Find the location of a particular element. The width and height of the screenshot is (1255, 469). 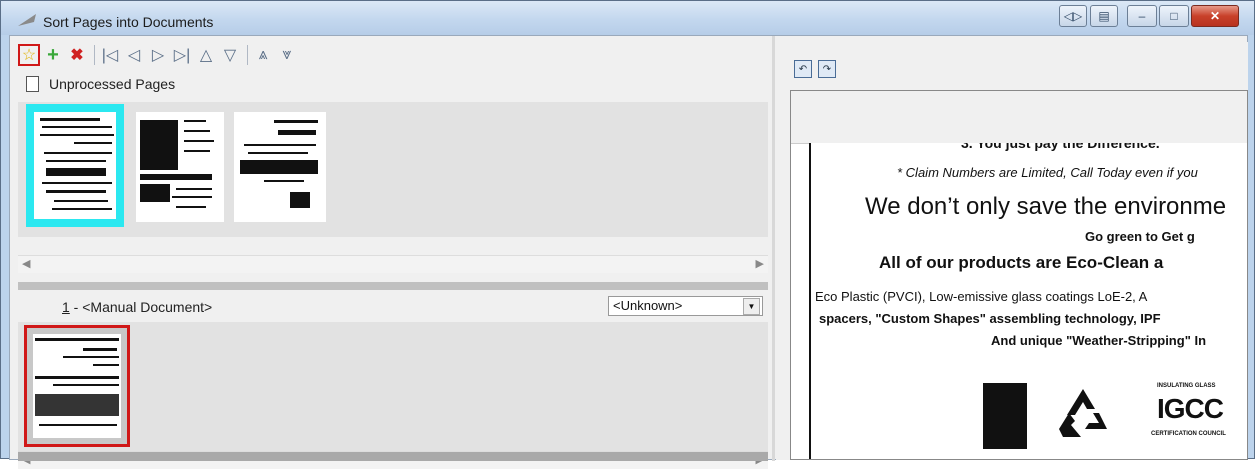

move-top-icon: ⩓ is located at coordinates (263, 55).